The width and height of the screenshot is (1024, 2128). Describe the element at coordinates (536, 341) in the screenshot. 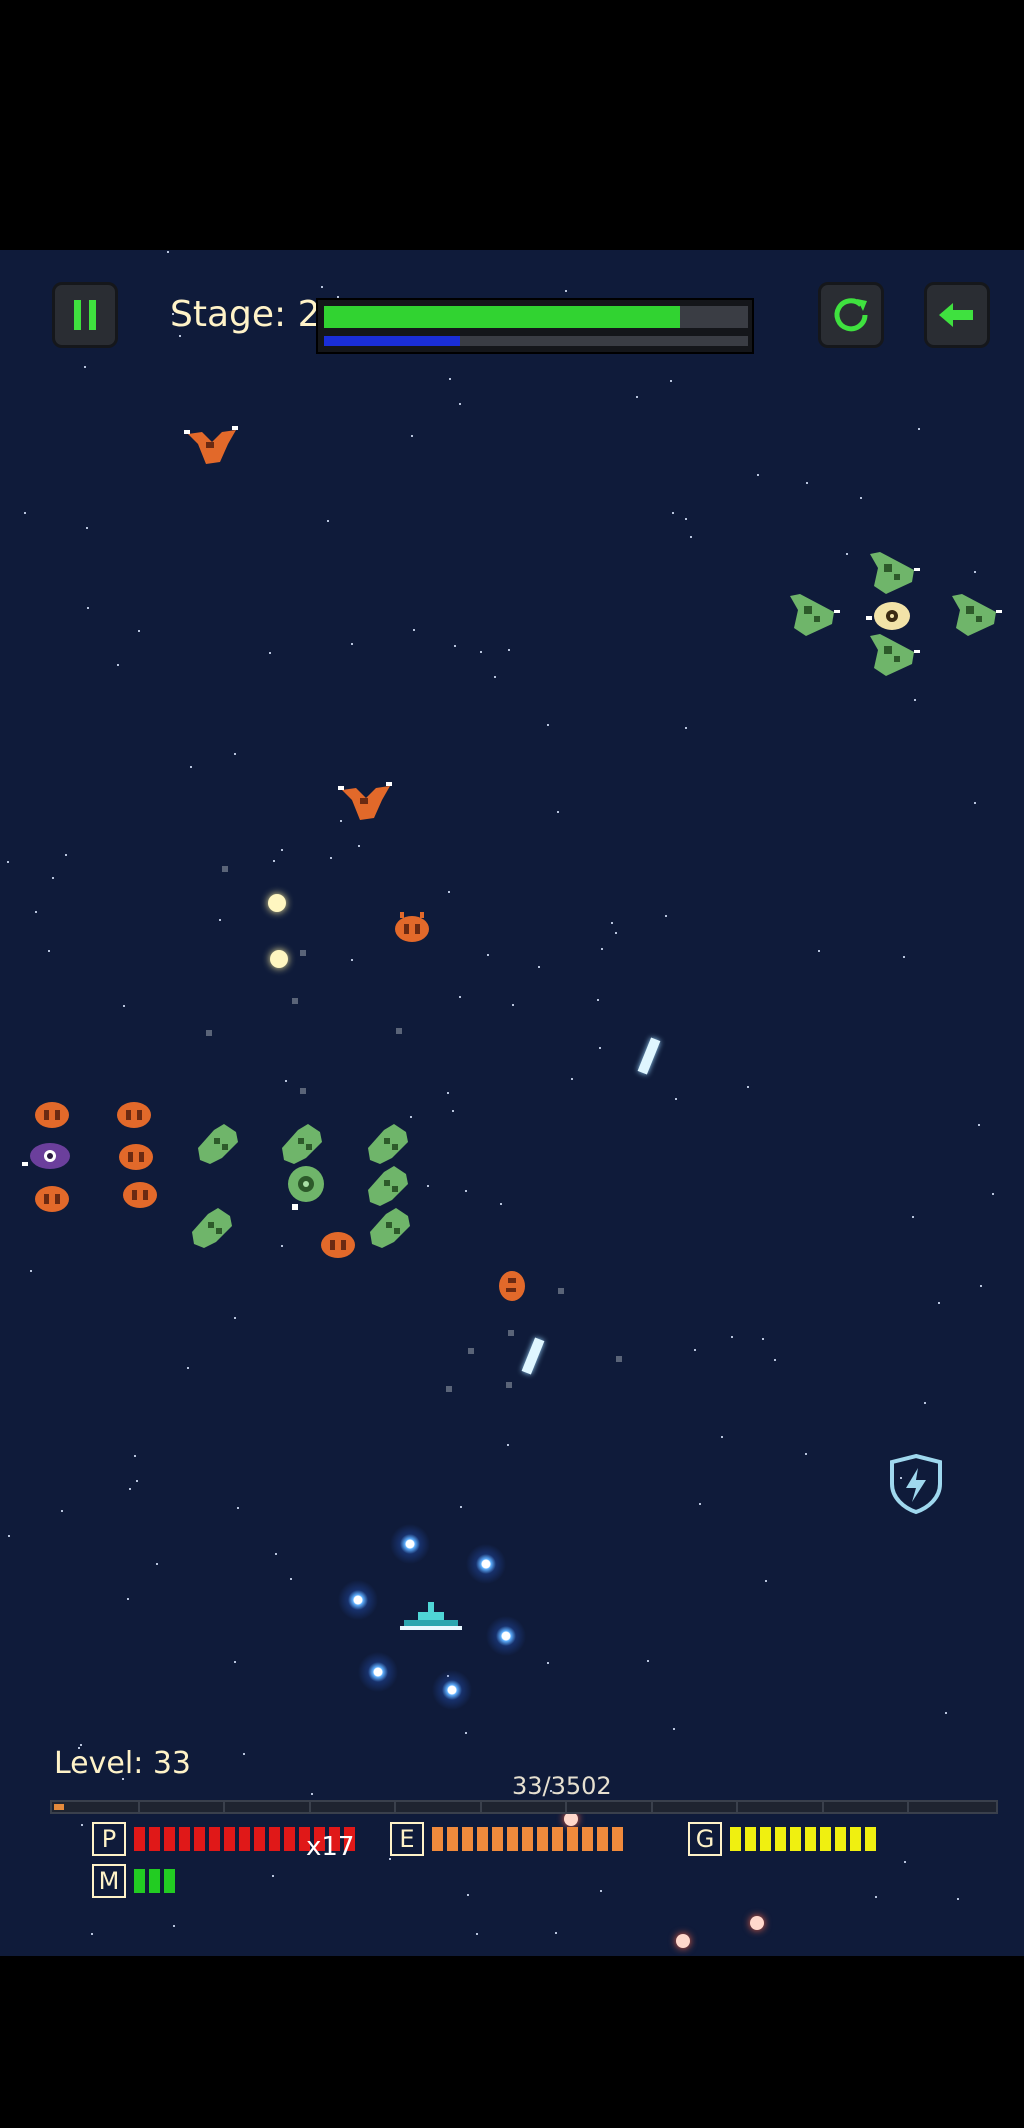

I see `energy-bar` at that location.